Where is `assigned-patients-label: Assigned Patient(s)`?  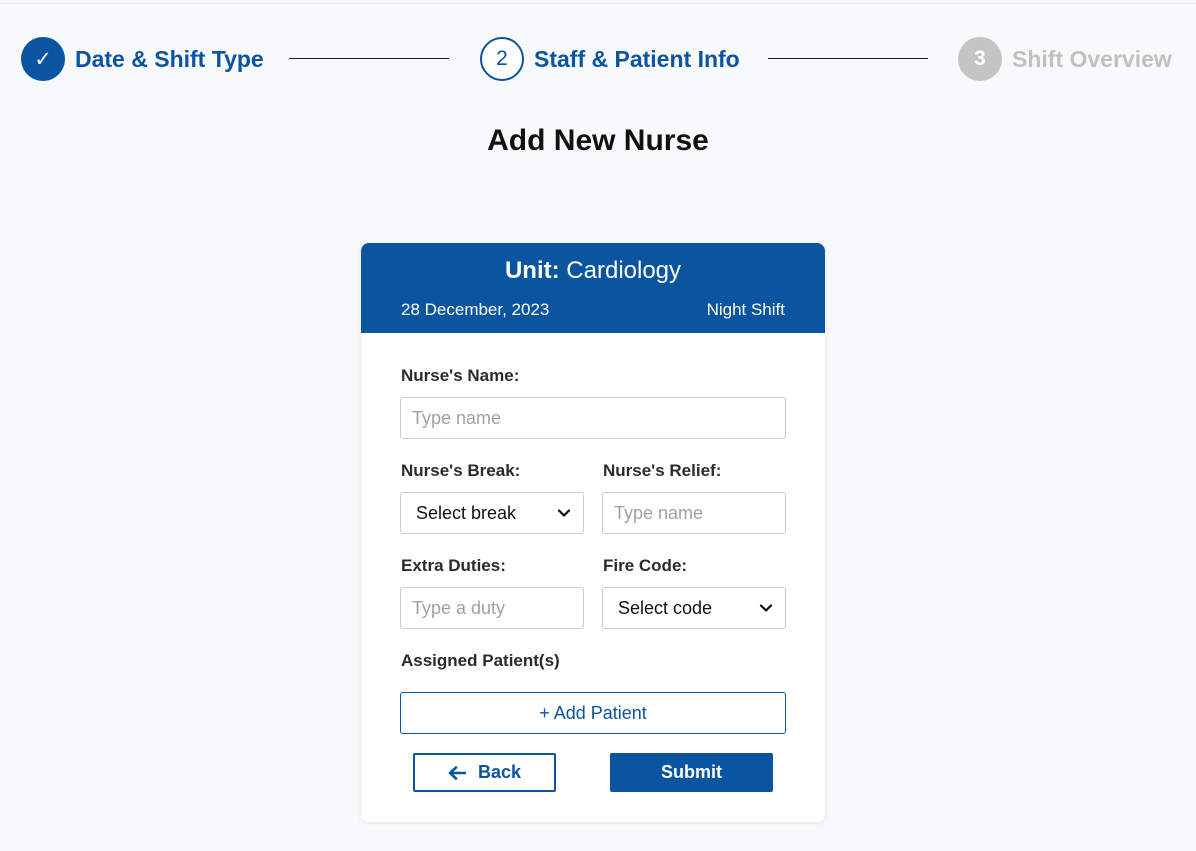
assigned-patients-label: Assigned Patient(s) is located at coordinates (480, 660).